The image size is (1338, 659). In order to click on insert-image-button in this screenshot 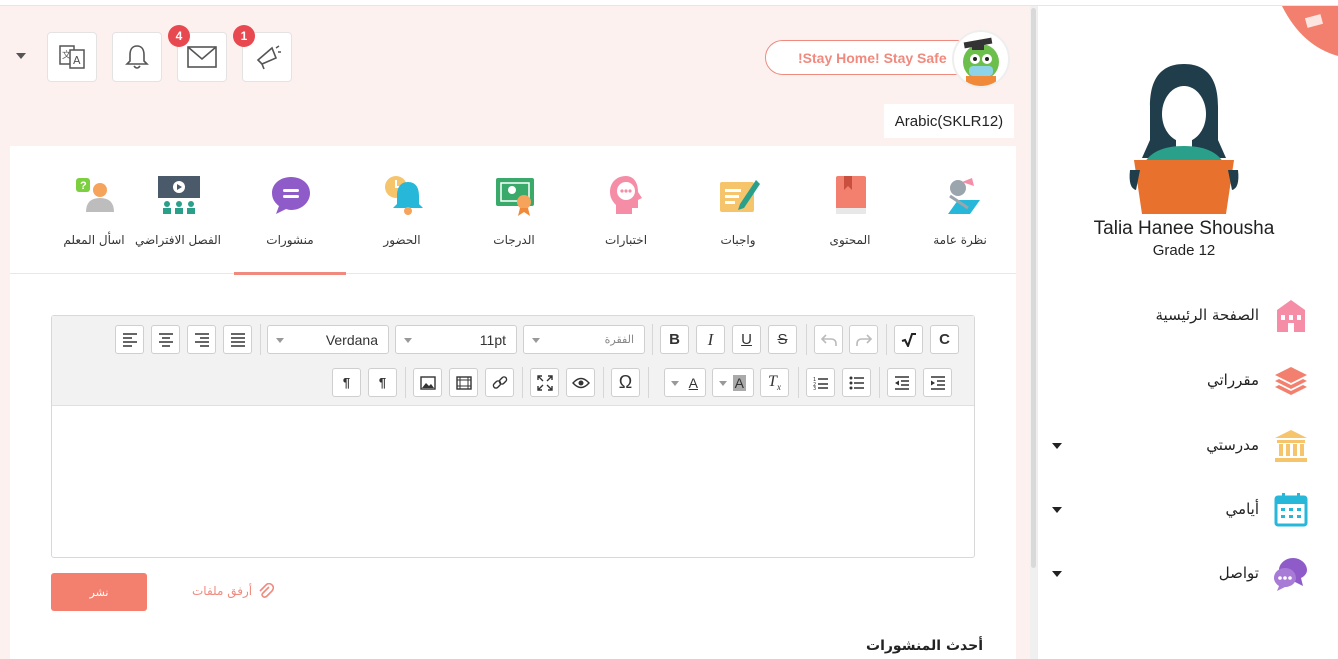, I will do `click(427, 382)`.